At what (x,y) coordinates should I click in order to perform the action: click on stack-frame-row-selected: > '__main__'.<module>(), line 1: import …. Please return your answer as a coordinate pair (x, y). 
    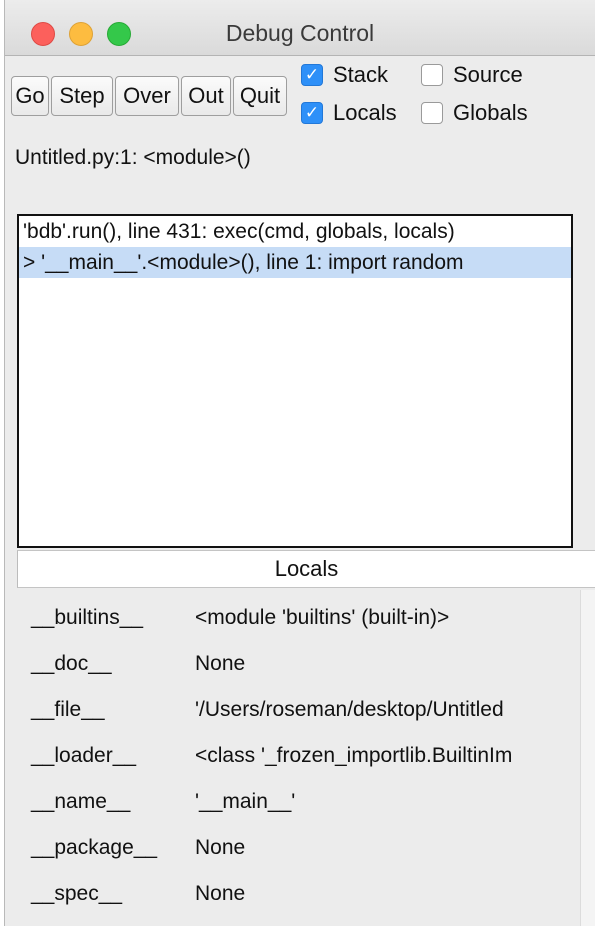
    Looking at the image, I should click on (295, 262).